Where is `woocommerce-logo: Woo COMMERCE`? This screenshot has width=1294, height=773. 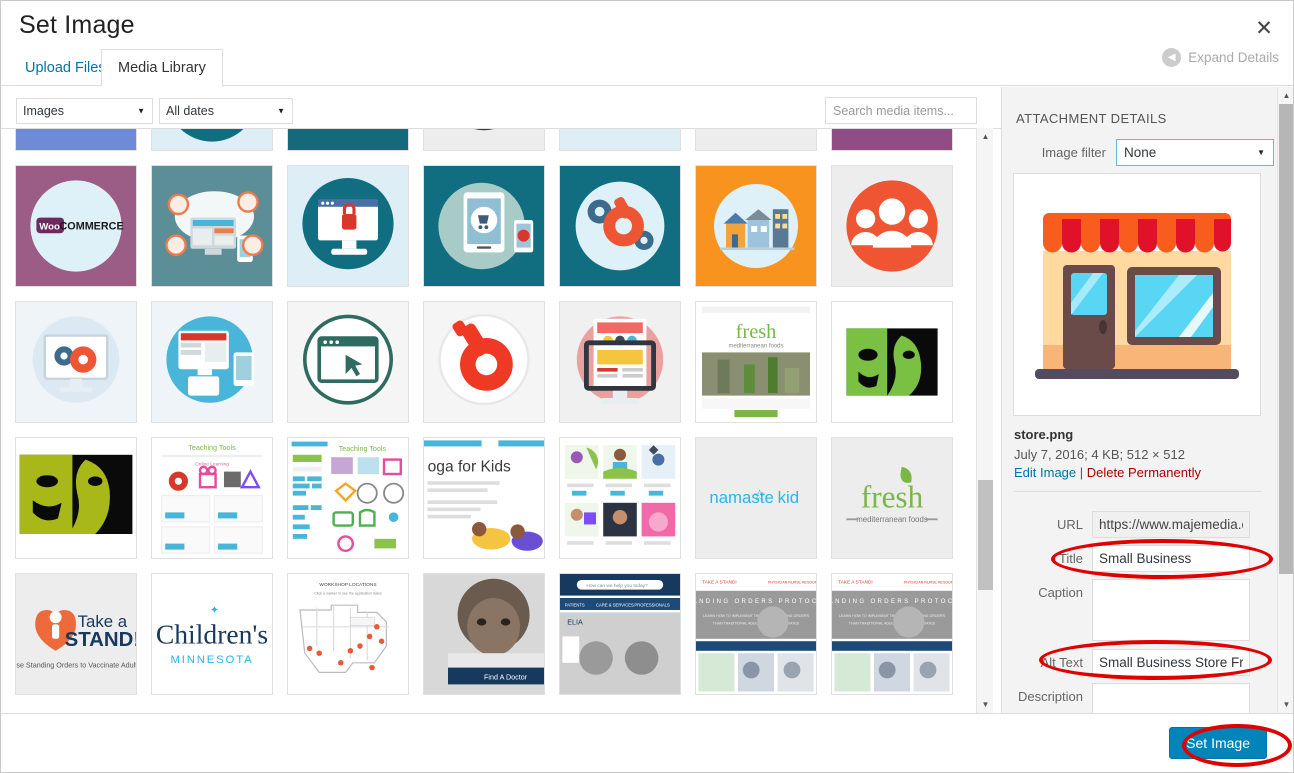
woocommerce-logo: Woo COMMERCE is located at coordinates (76, 226).